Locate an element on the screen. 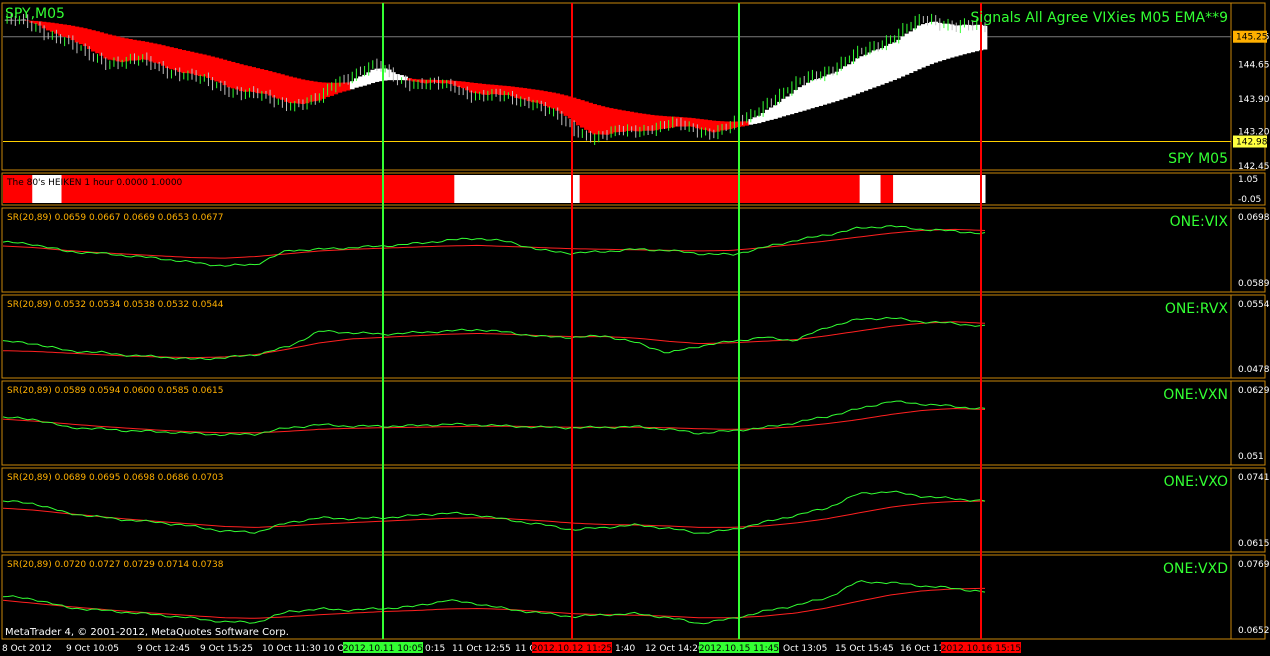  indicator-tick-label: 0.0769 is located at coordinates (1254, 565).